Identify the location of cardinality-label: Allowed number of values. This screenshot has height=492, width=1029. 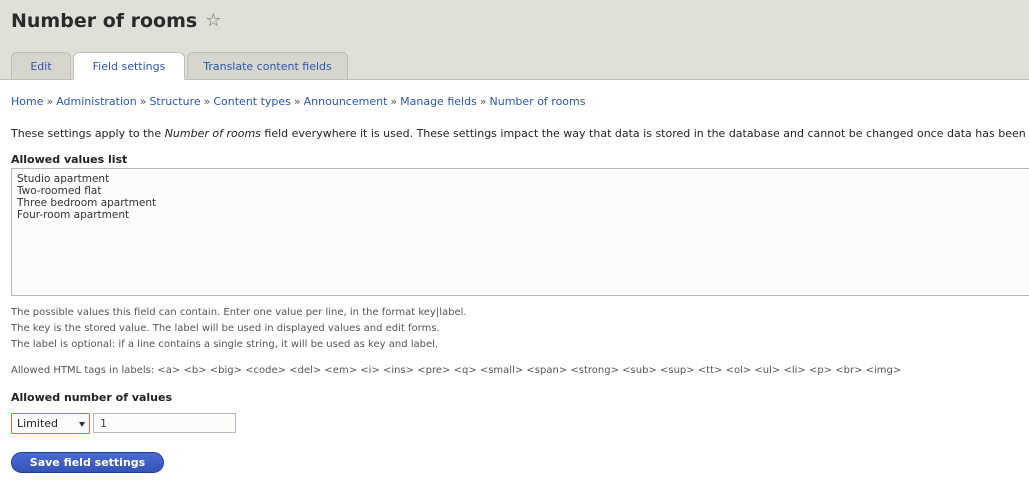
(92, 397).